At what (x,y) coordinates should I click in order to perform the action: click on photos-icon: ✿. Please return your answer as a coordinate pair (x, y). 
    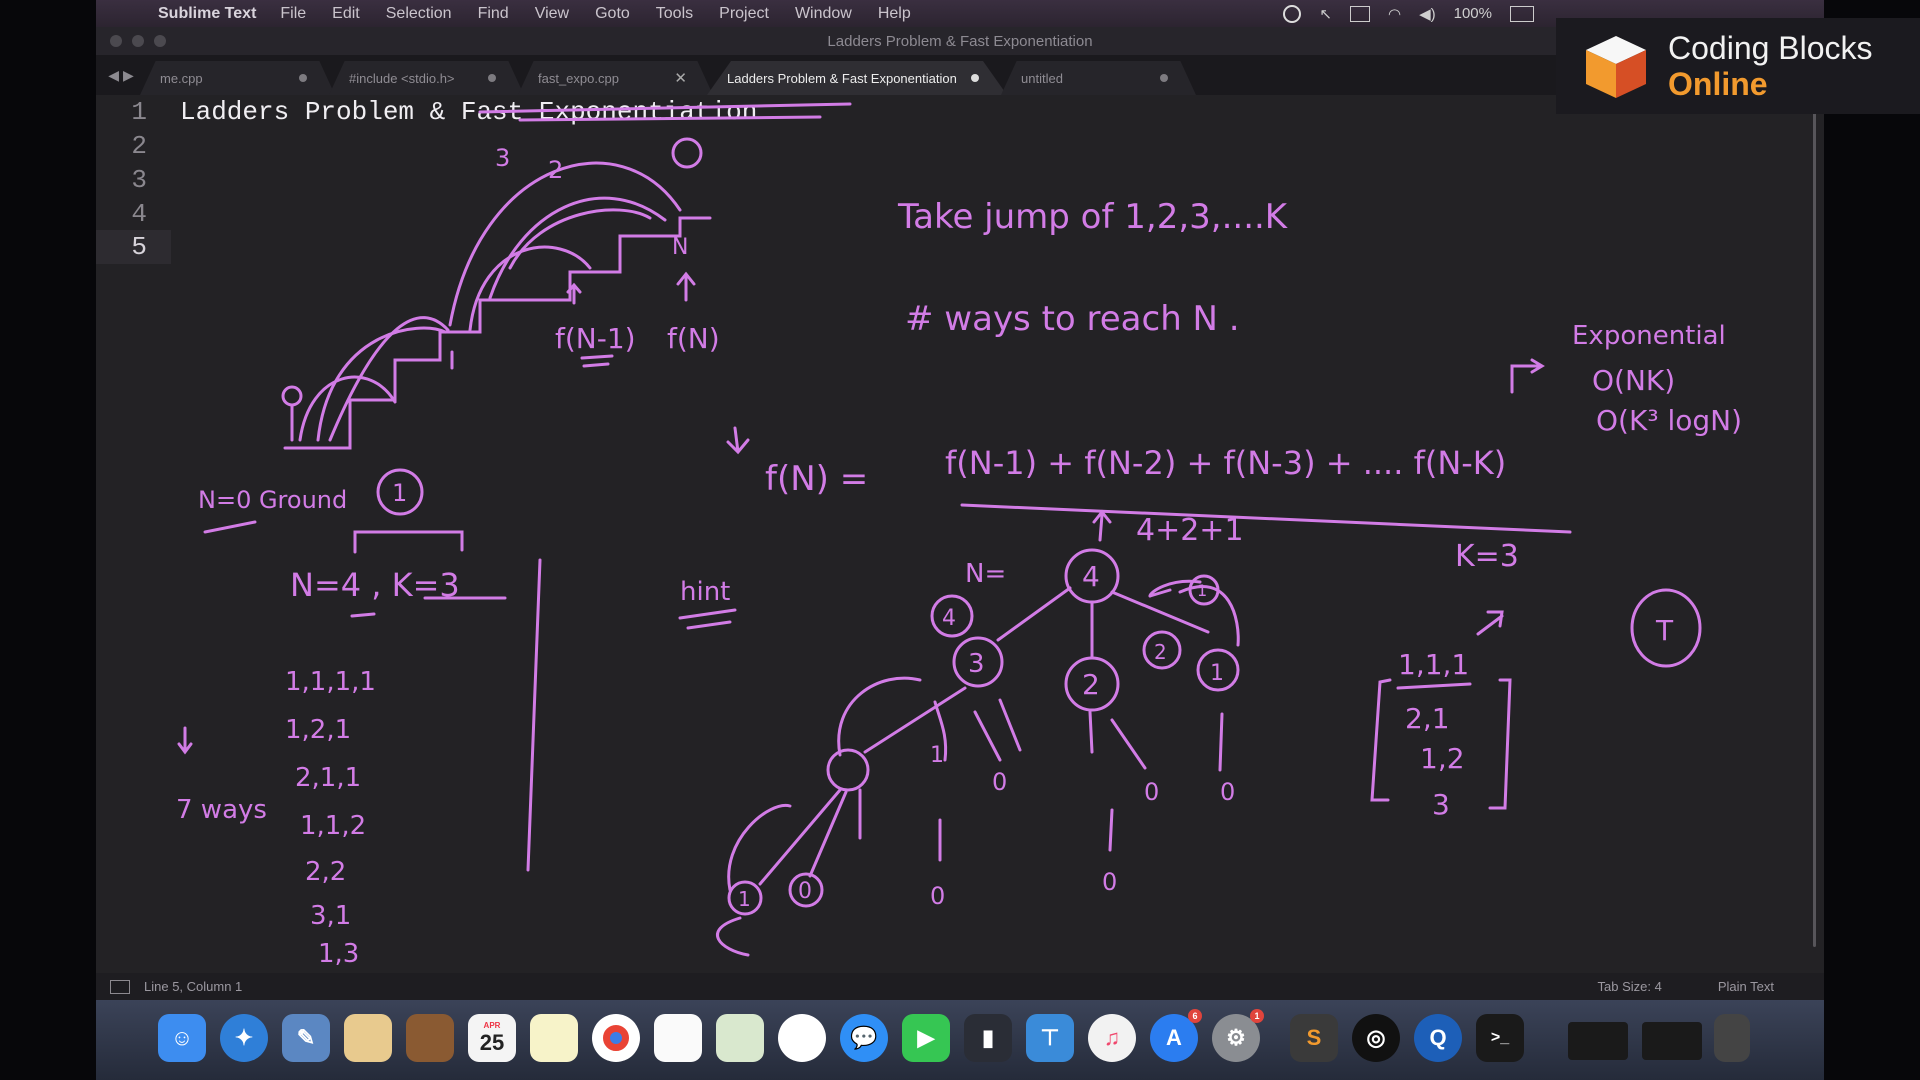
    Looking at the image, I should click on (802, 1038).